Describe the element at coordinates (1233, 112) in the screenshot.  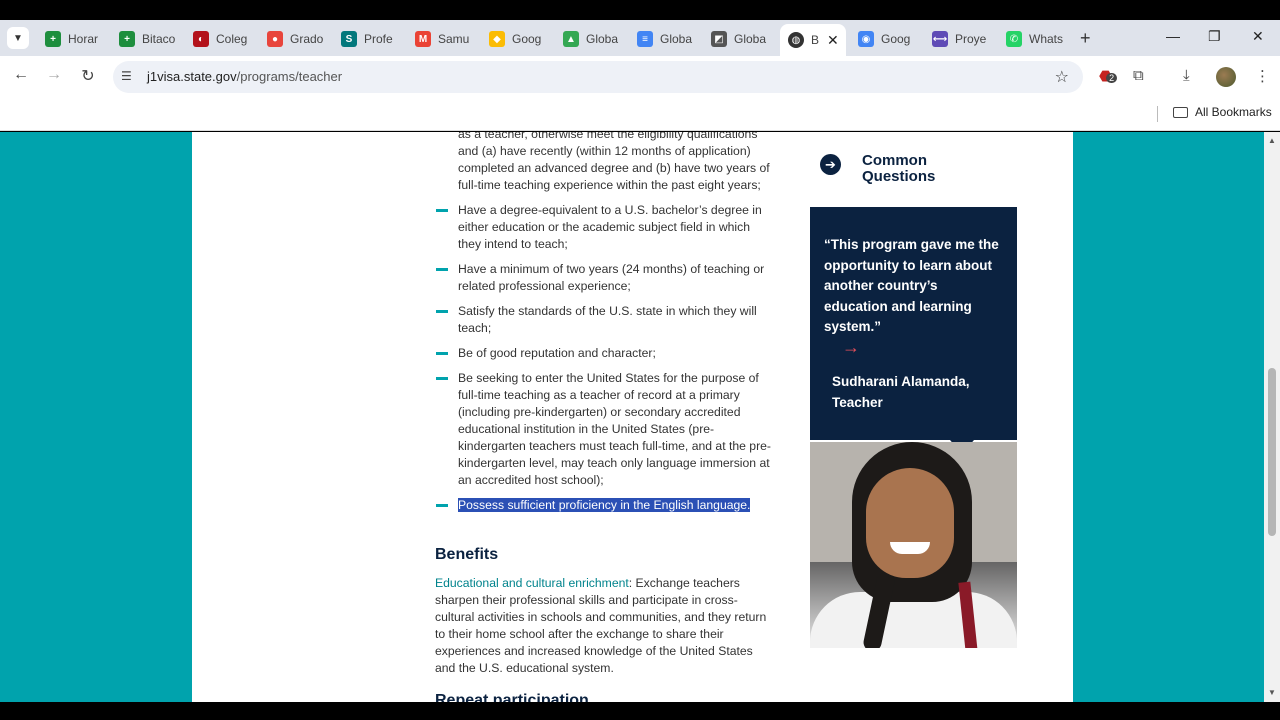
I see `all-bookmarks-label: All Bookmarks` at that location.